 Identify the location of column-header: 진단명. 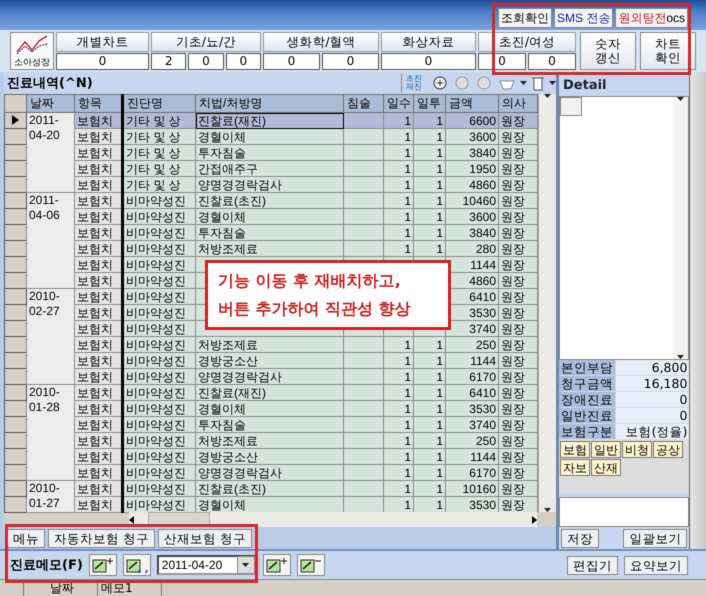
(159, 103).